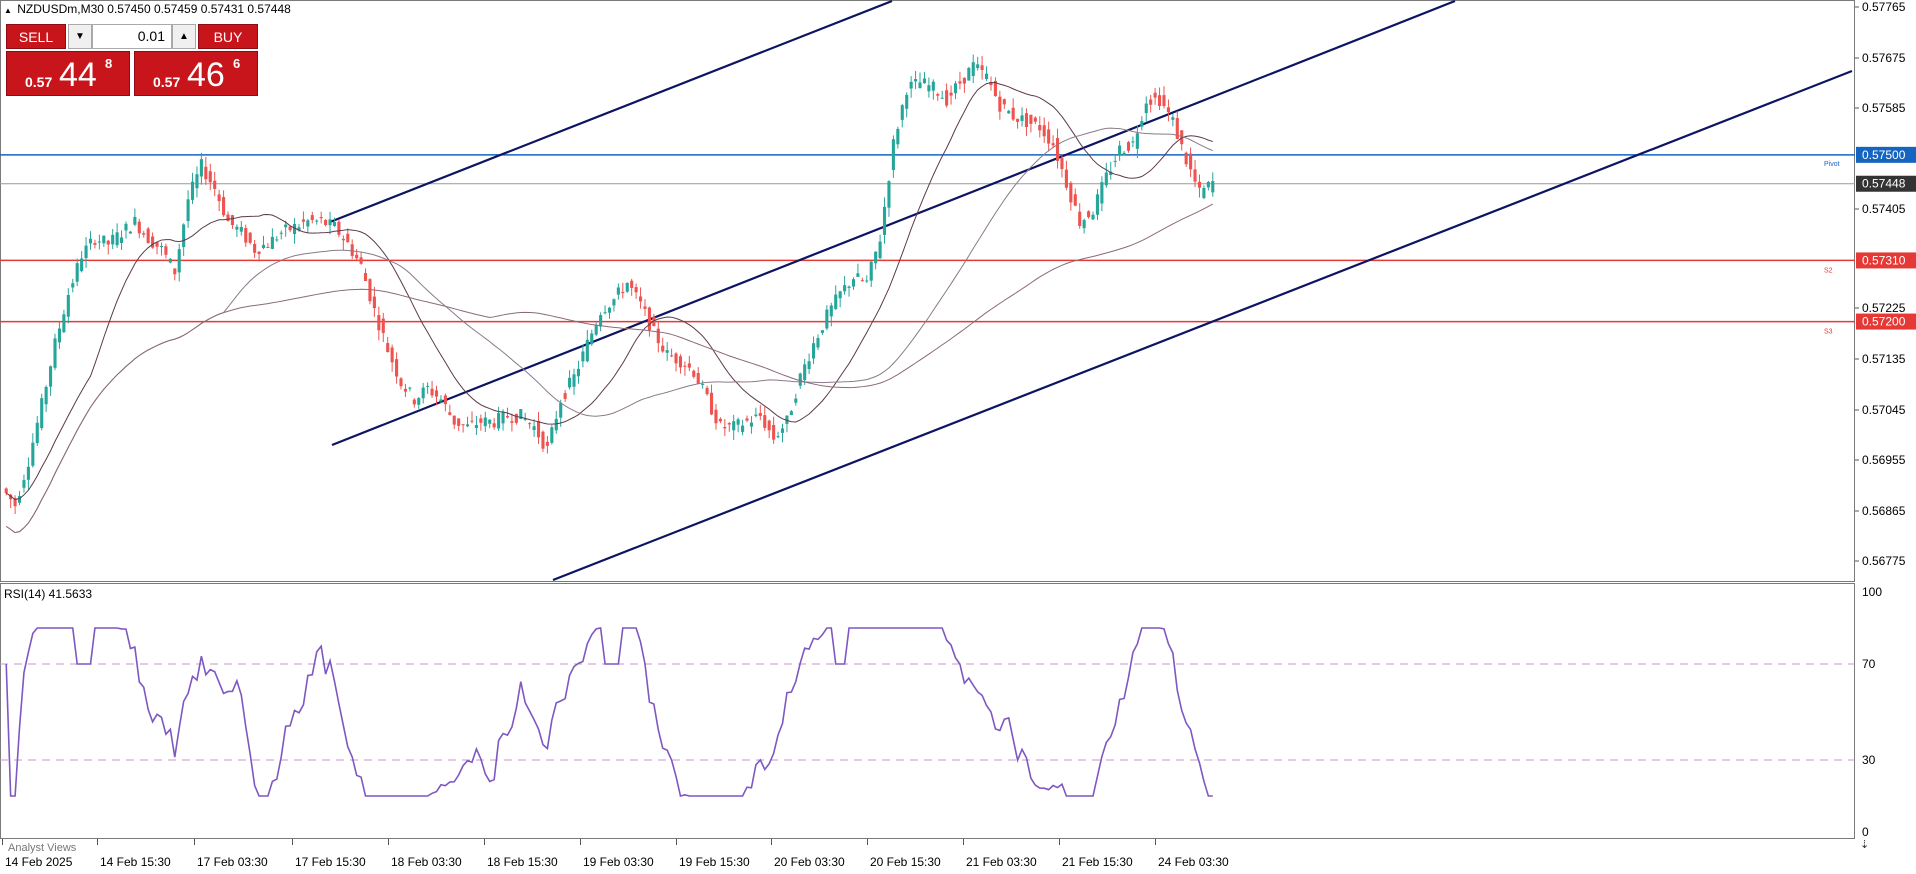 The width and height of the screenshot is (1916, 874). What do you see at coordinates (1869, 664) in the screenshot?
I see `rsi-tick-label: 70` at bounding box center [1869, 664].